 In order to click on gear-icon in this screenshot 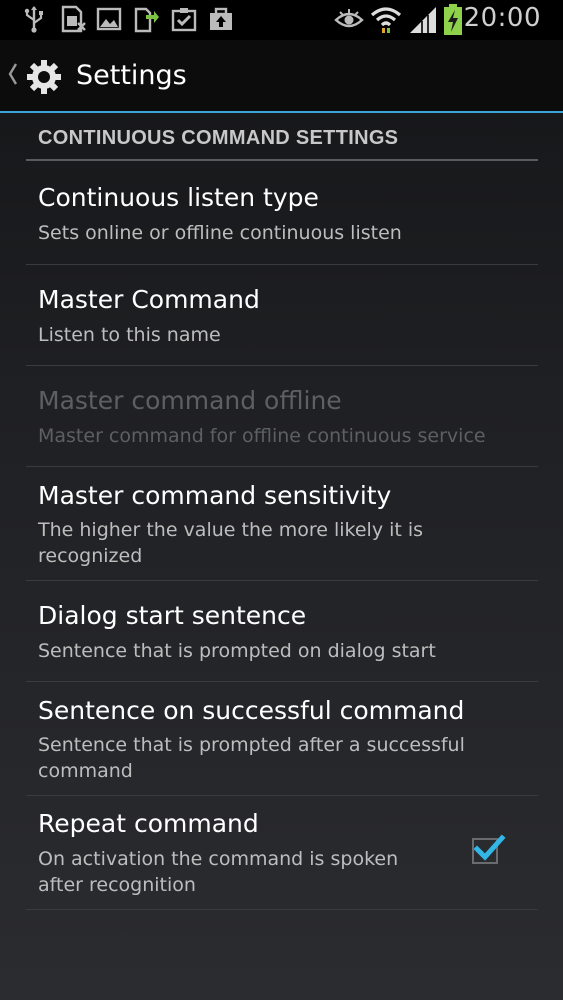, I will do `click(44, 79)`.